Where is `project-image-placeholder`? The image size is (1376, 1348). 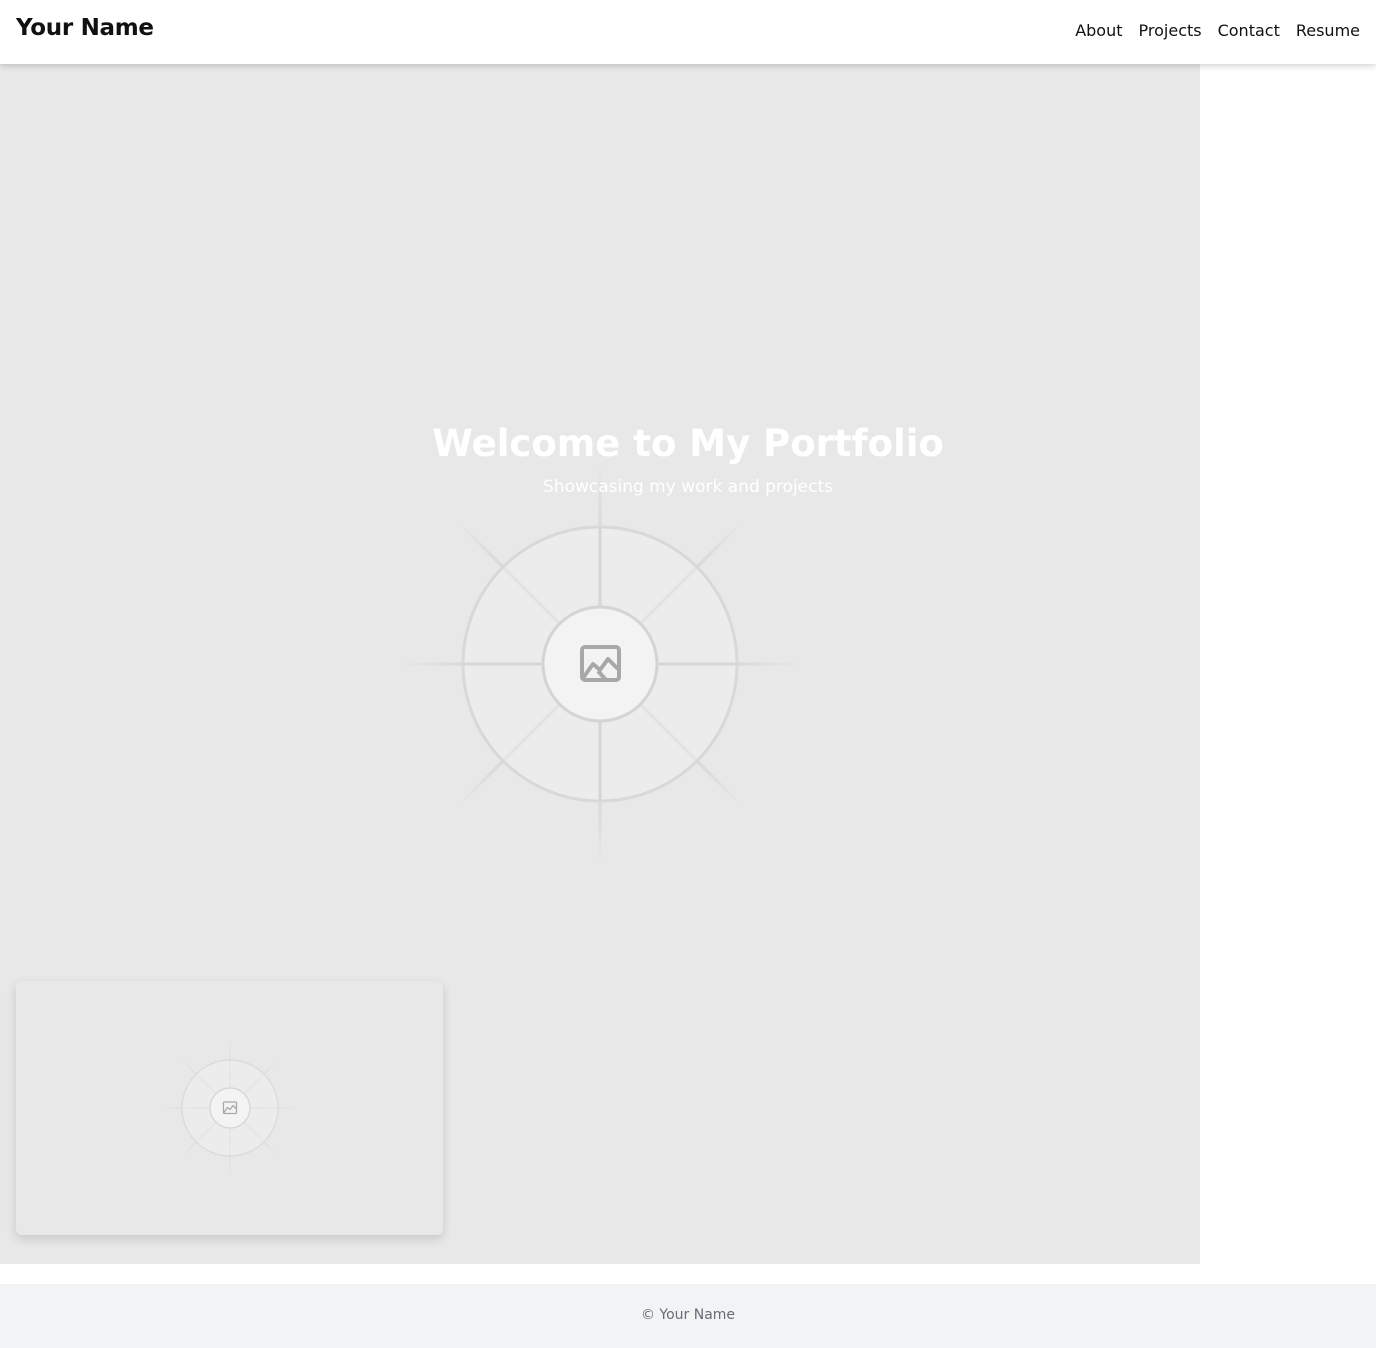 project-image-placeholder is located at coordinates (230, 1108).